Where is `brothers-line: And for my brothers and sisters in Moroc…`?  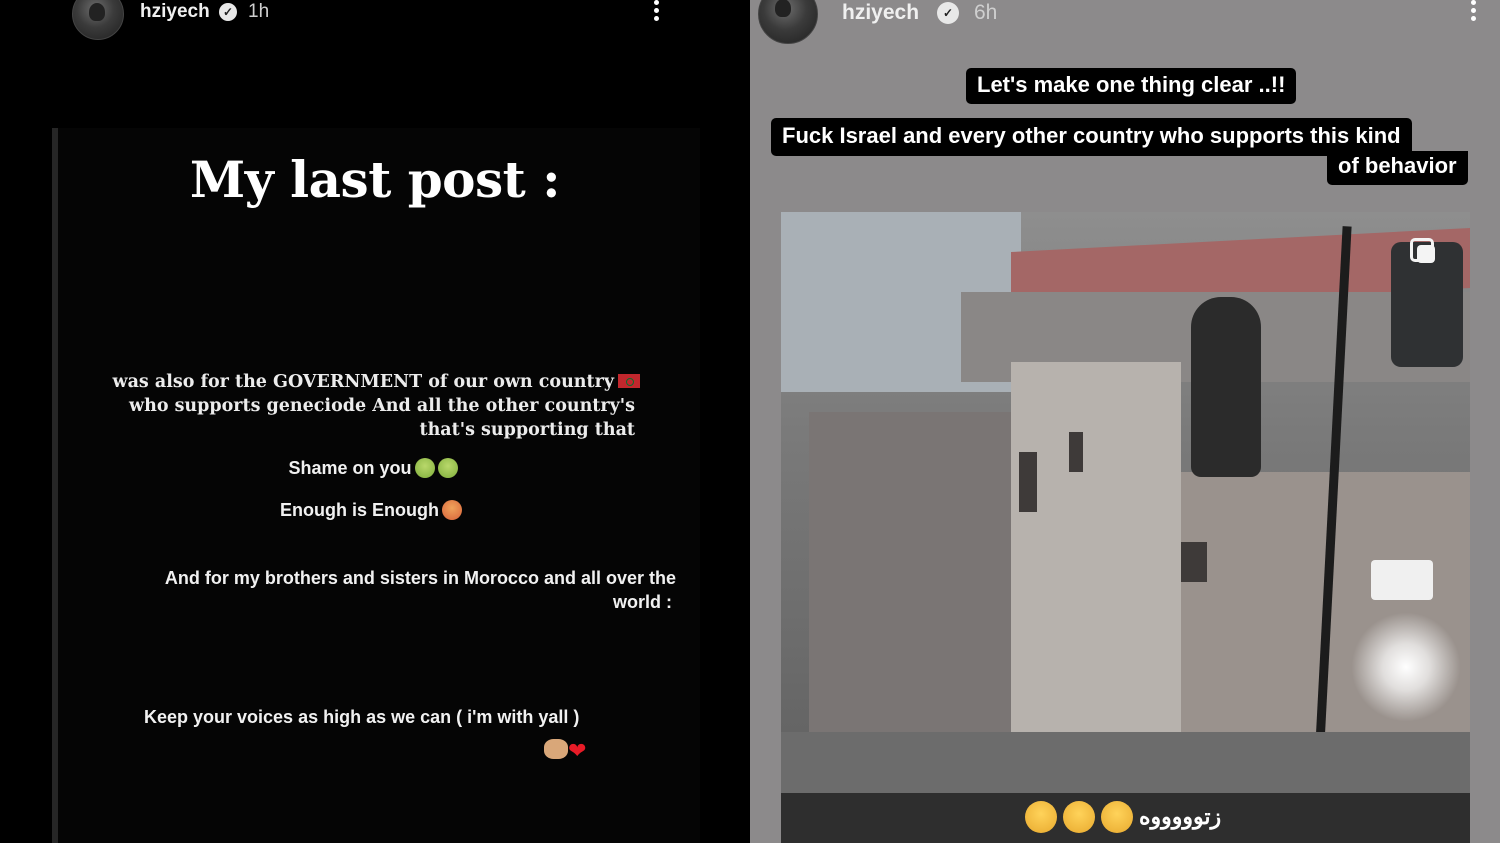
brothers-line: And for my brothers and sisters in Moroc… is located at coordinates (420, 578).